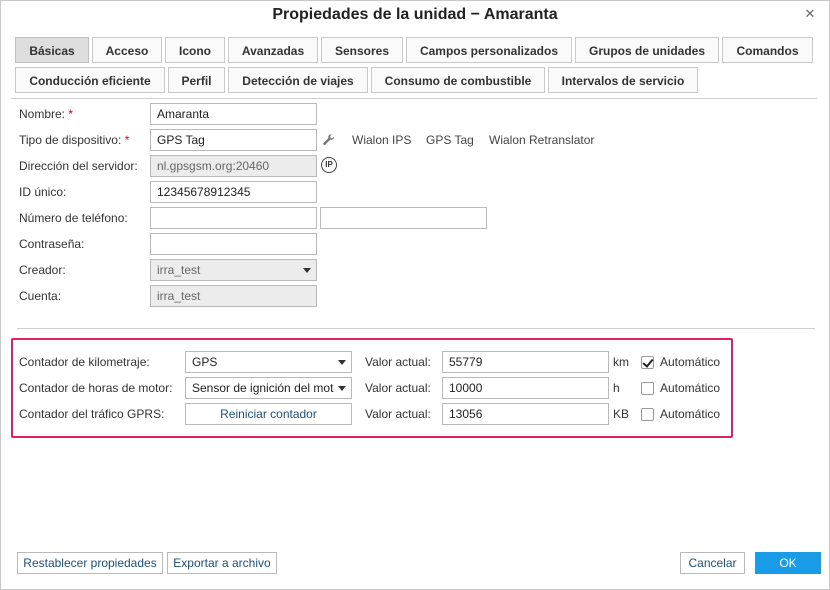  What do you see at coordinates (450, 140) in the screenshot?
I see `device-link-gps-tag: GPS Tag` at bounding box center [450, 140].